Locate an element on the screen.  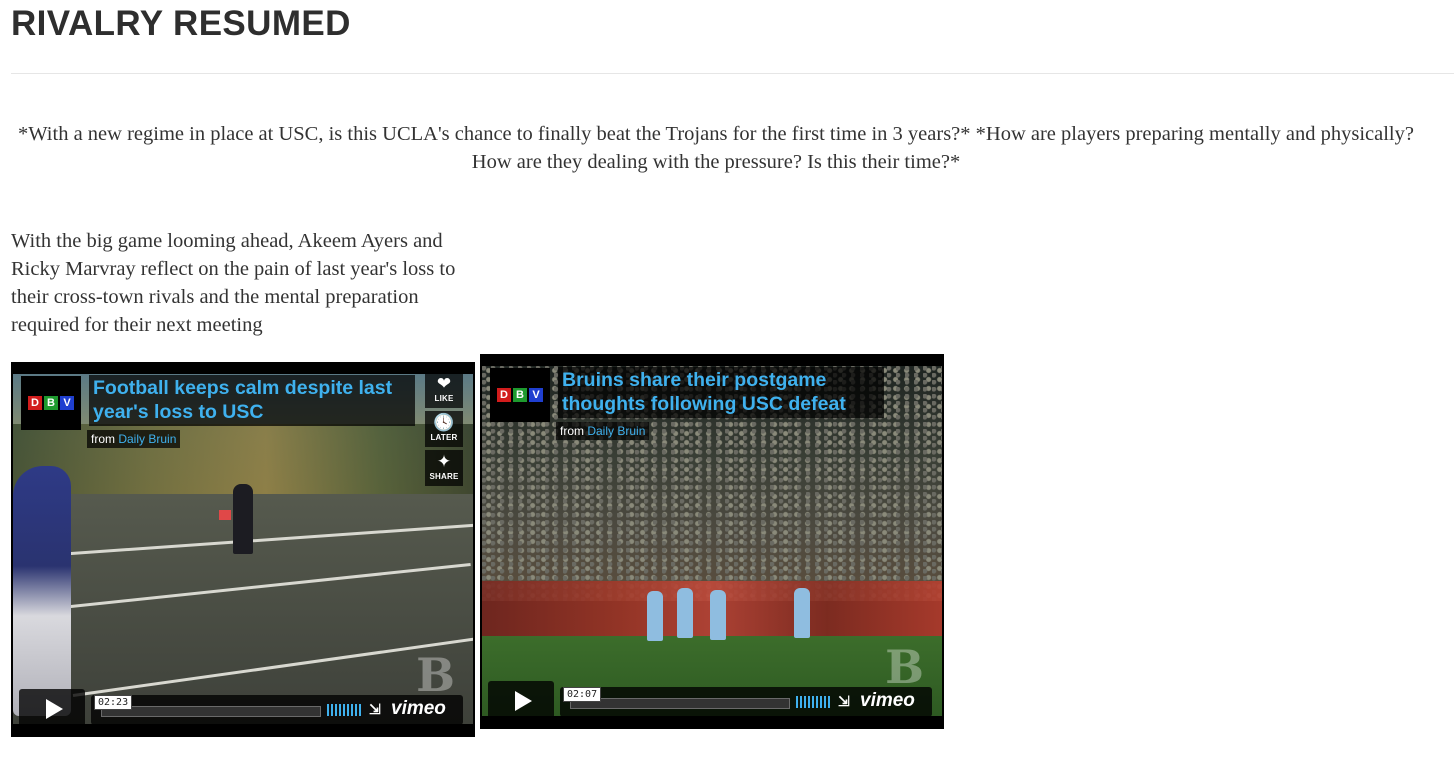
share-icon: ✦ is located at coordinates (444, 461).